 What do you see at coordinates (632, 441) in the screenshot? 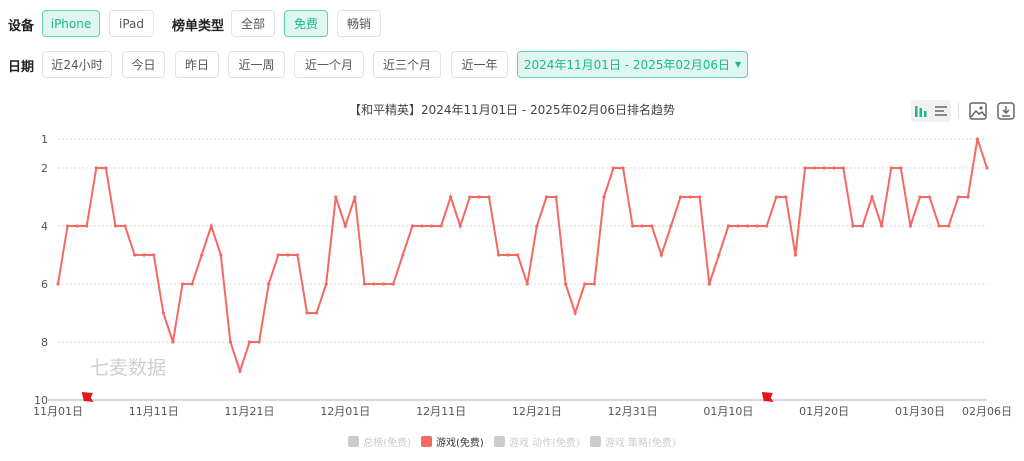
I see `legend-item: 游戏 策略(免费)` at bounding box center [632, 441].